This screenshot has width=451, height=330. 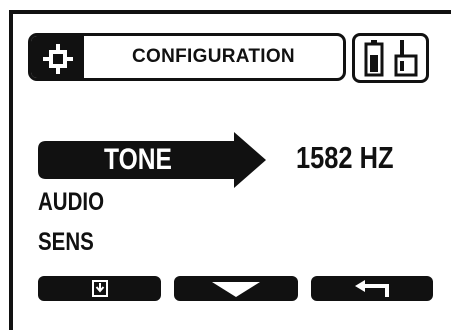 I want to click on scroll-down-button, so click(x=236, y=288).